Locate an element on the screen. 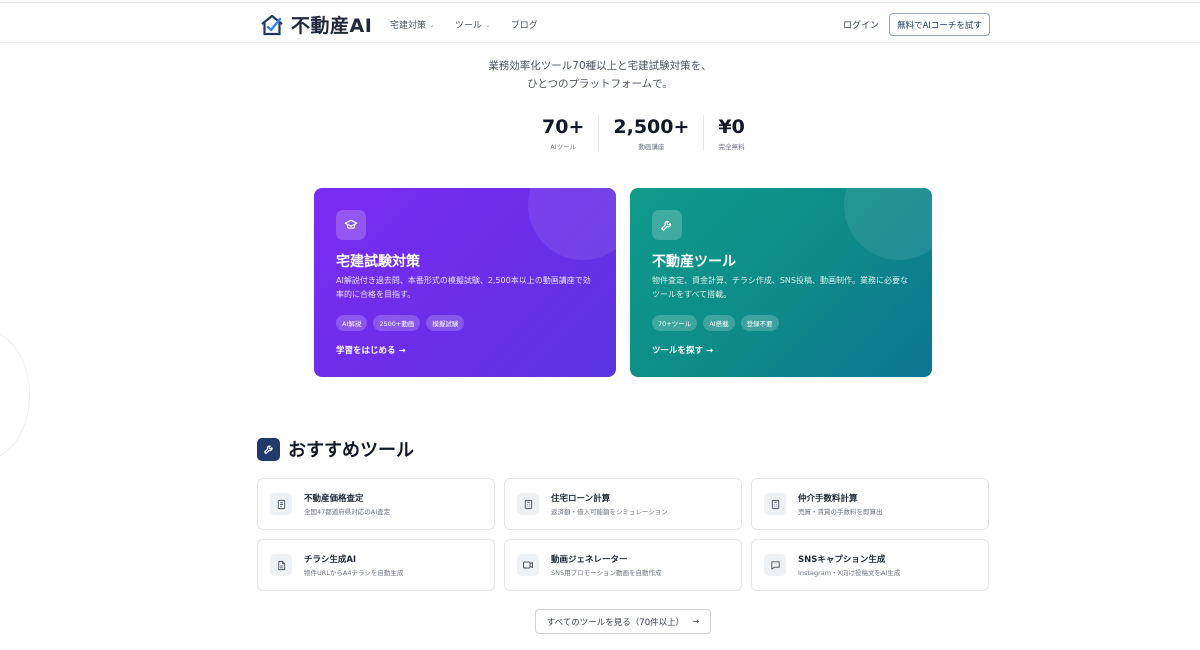  stat-free: ¥0 完全無料 is located at coordinates (731, 133).